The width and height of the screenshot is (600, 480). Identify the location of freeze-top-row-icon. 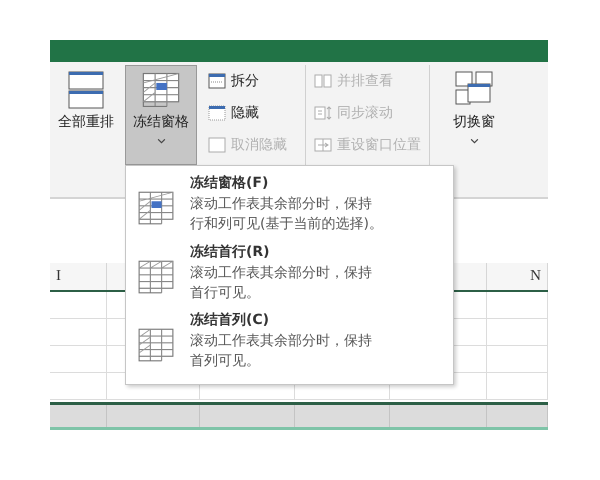
(156, 276).